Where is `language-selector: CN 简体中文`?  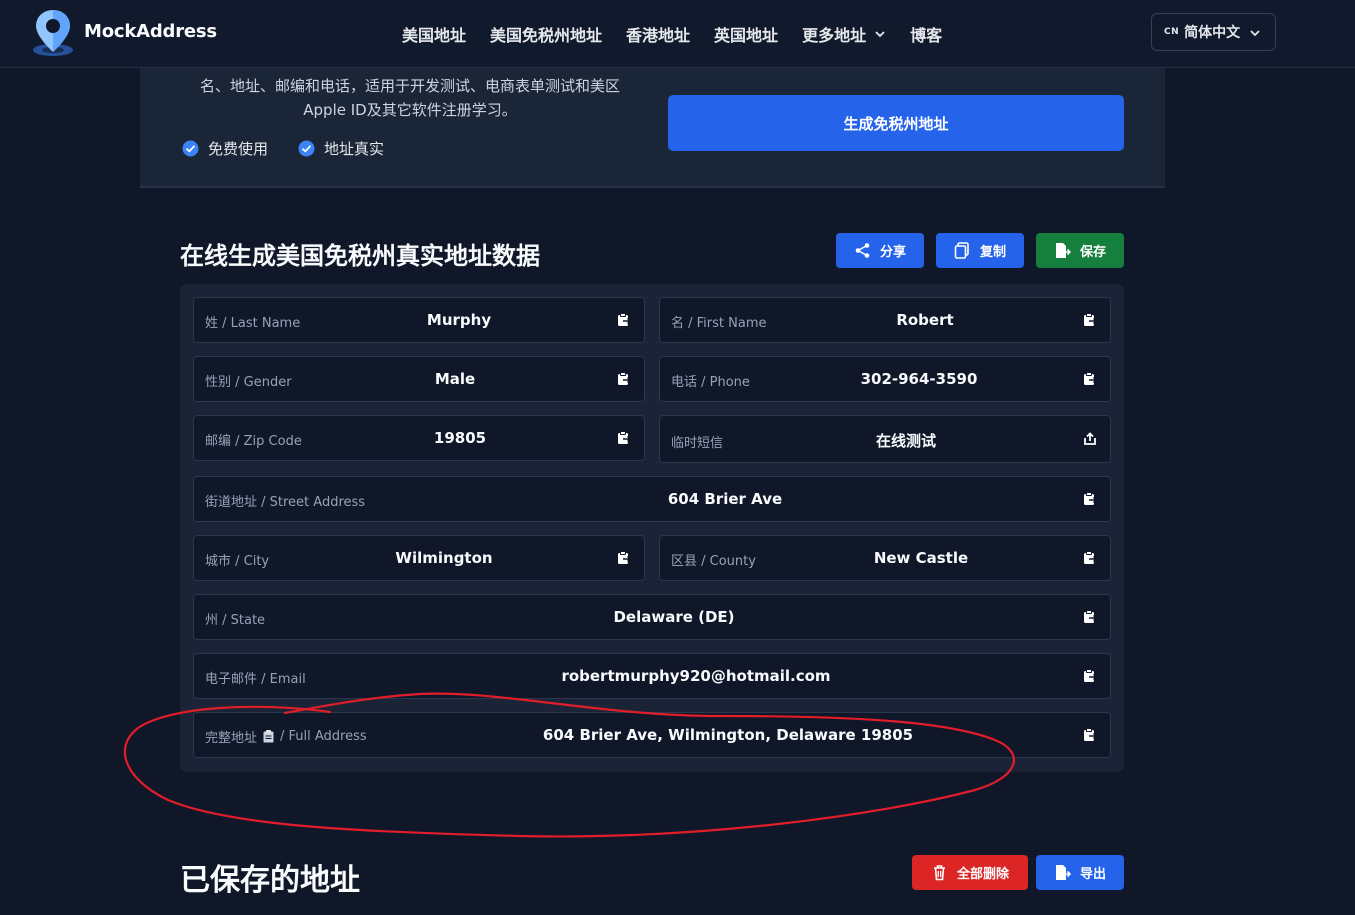 language-selector: CN 简体中文 is located at coordinates (1213, 32).